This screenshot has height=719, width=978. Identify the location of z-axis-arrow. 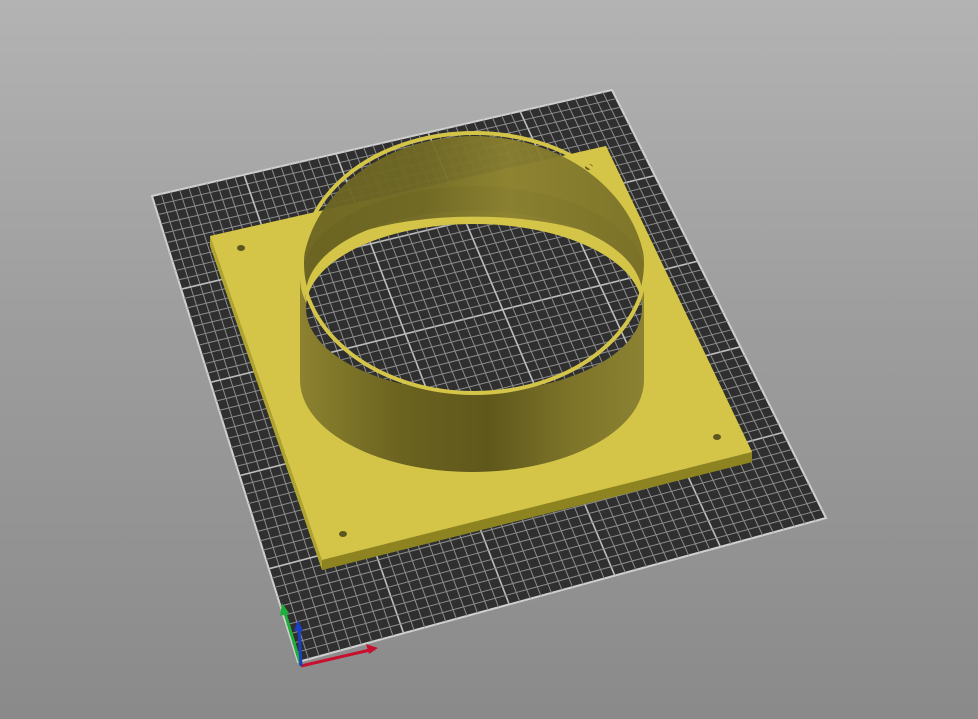
(300, 647).